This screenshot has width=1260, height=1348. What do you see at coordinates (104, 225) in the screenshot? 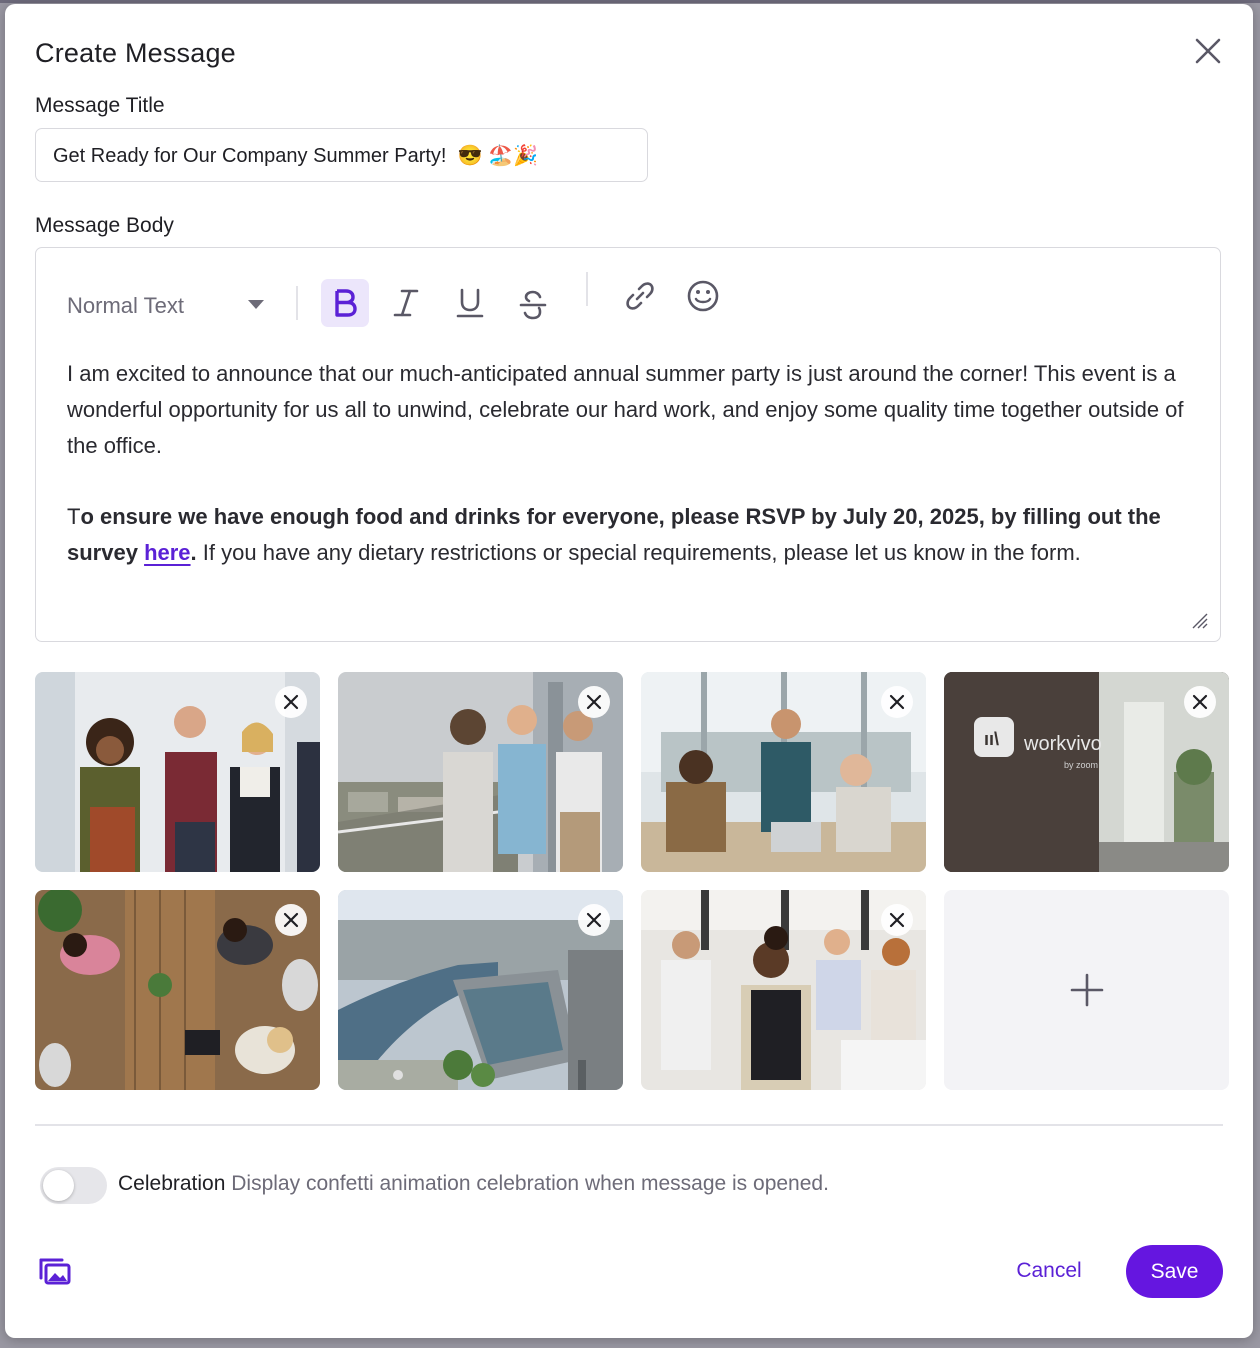
I see `message-body-label: Message Body` at bounding box center [104, 225].